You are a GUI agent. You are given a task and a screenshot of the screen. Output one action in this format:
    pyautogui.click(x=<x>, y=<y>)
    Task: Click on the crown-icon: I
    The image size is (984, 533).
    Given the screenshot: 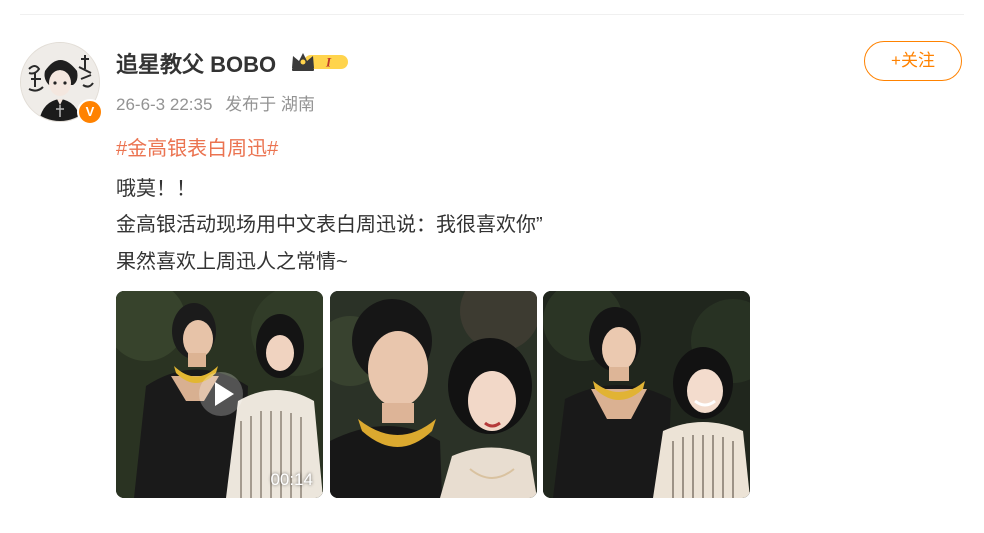 What is the action you would take?
    pyautogui.click(x=320, y=62)
    